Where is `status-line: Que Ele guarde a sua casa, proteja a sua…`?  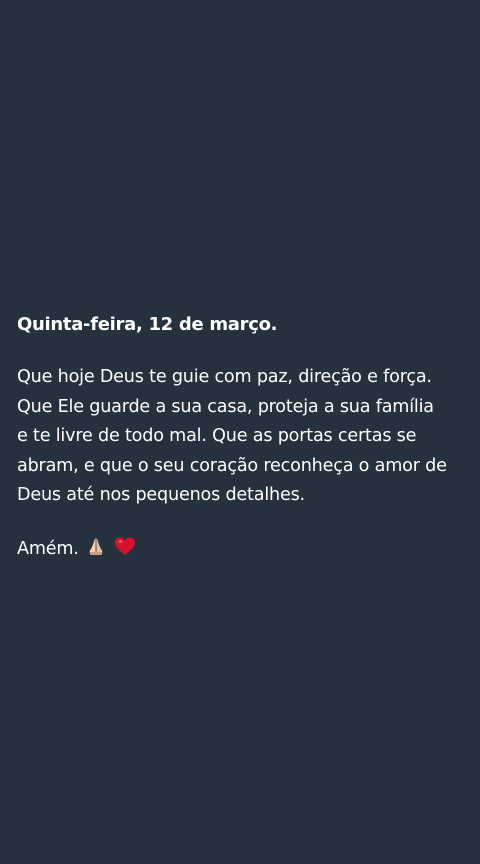
status-line: Que Ele guarde a sua casa, proteja a sua… is located at coordinates (225, 406).